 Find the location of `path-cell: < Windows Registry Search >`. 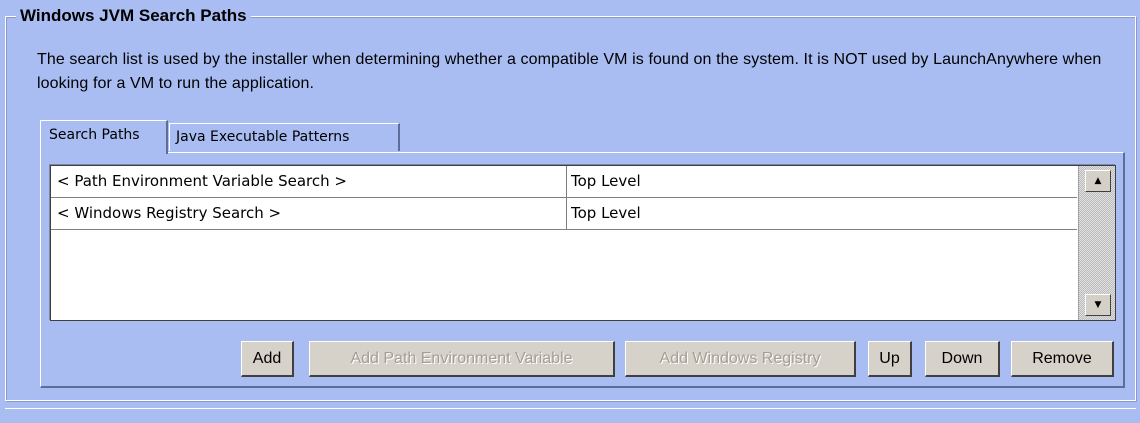

path-cell: < Windows Registry Search > is located at coordinates (309, 213).